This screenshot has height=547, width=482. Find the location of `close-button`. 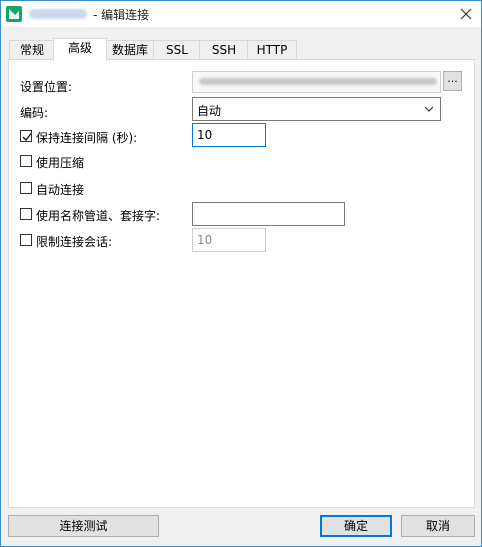

close-button is located at coordinates (466, 14).